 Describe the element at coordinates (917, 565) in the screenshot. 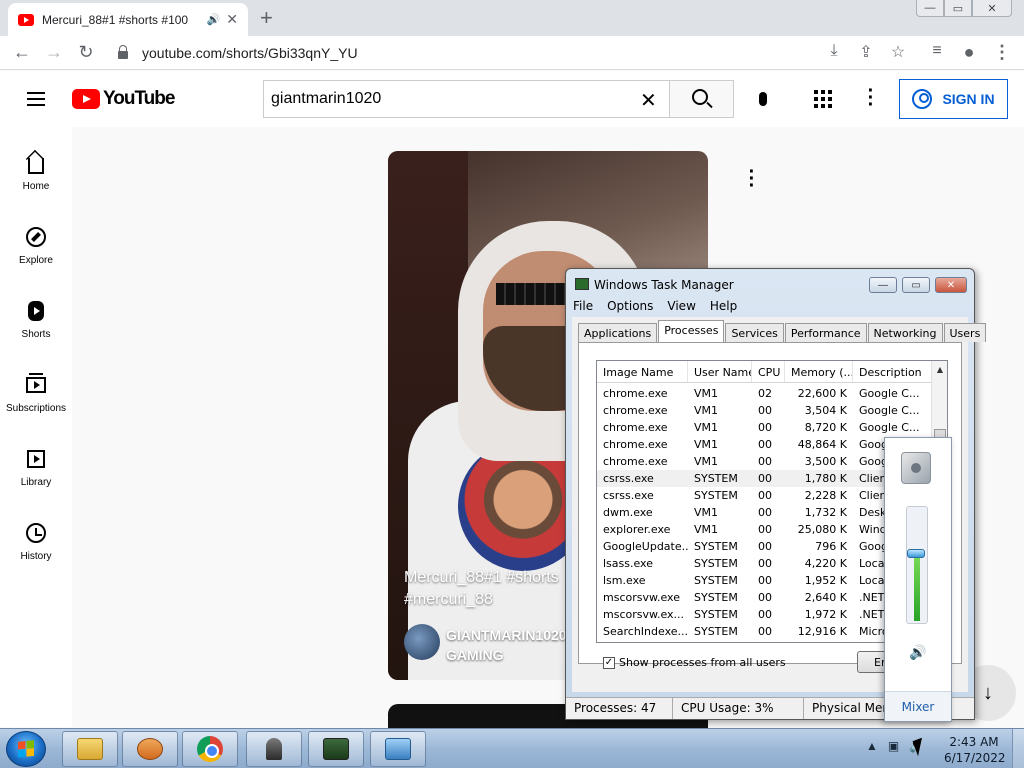

I see `volume-slider` at that location.